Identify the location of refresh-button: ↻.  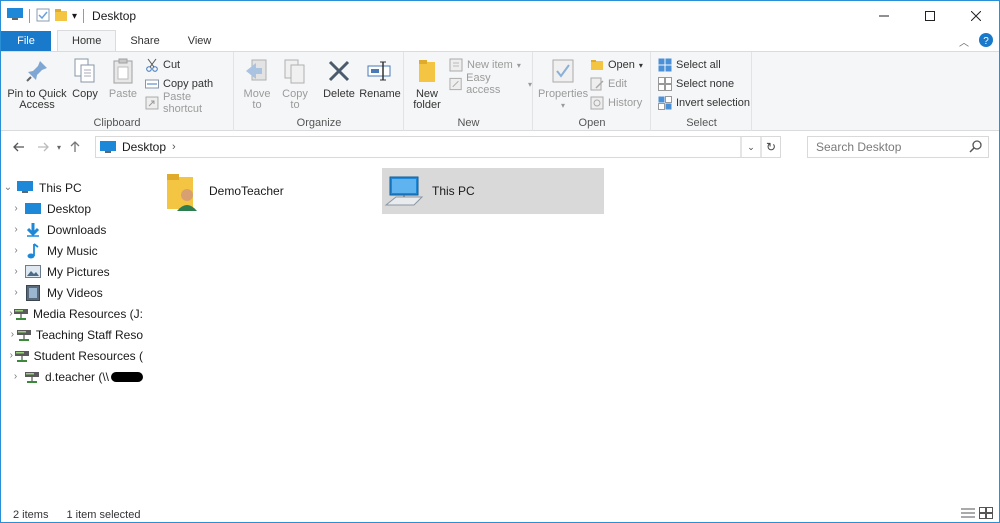
(770, 147).